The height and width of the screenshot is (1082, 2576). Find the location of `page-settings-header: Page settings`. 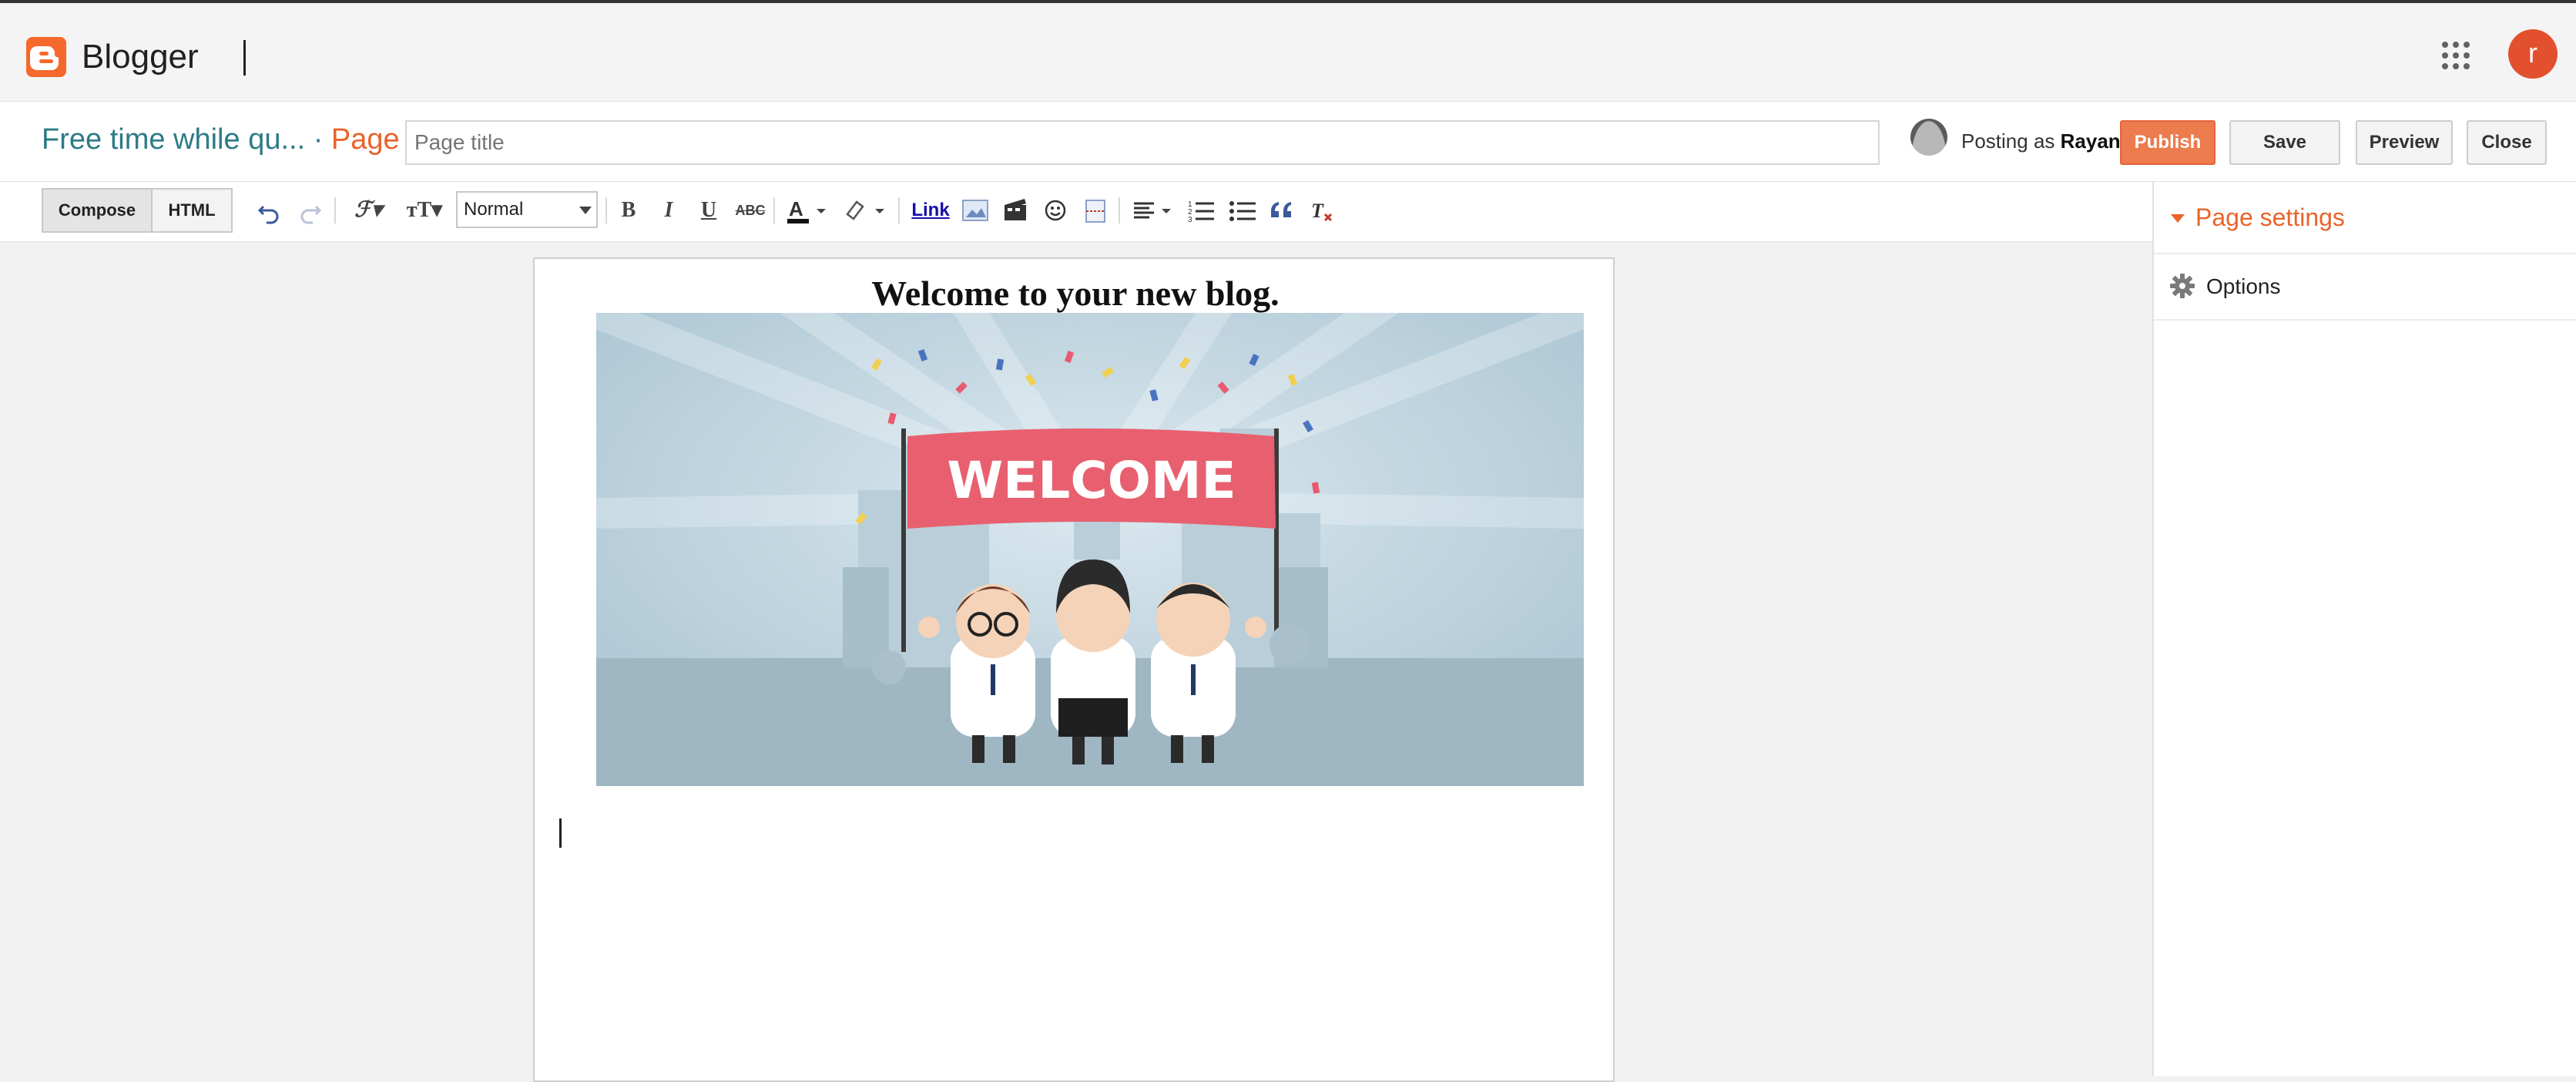

page-settings-header: Page settings is located at coordinates (2365, 218).